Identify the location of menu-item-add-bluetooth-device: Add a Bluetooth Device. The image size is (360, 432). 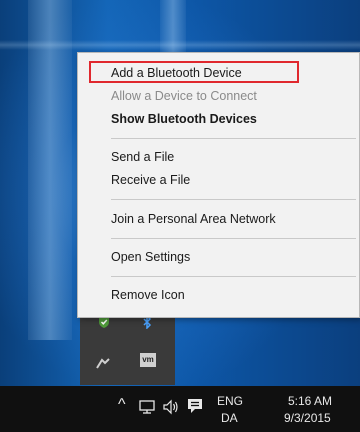
(176, 73).